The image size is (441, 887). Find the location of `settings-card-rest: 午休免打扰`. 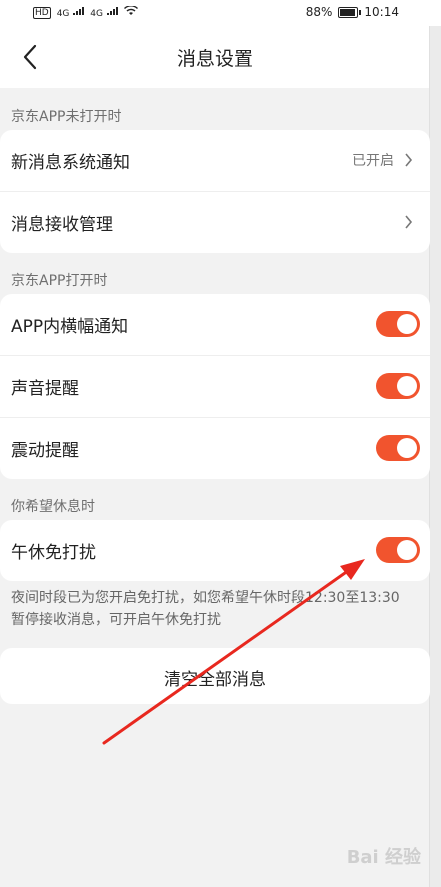

settings-card-rest: 午休免打扰 is located at coordinates (215, 550).